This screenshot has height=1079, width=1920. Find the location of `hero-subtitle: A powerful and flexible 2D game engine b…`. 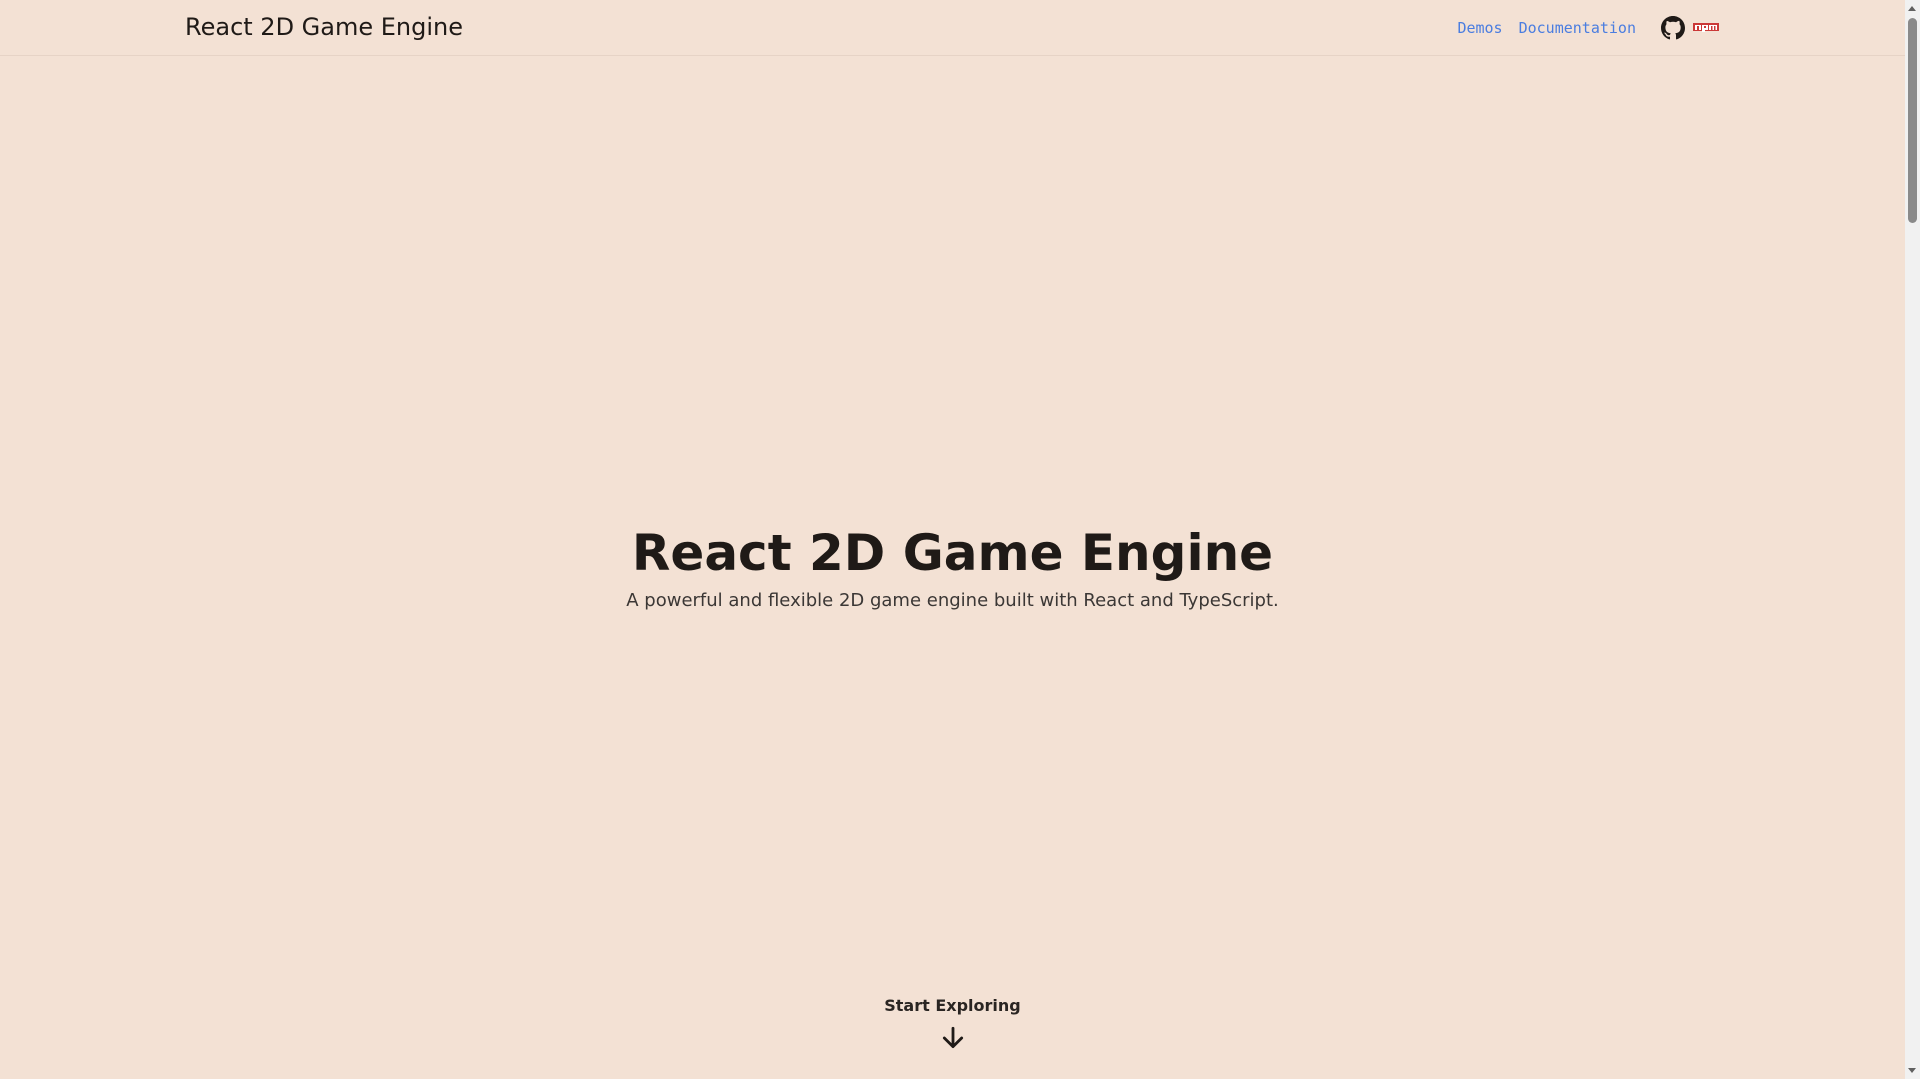

hero-subtitle: A powerful and flexible 2D game engine b… is located at coordinates (952, 600).